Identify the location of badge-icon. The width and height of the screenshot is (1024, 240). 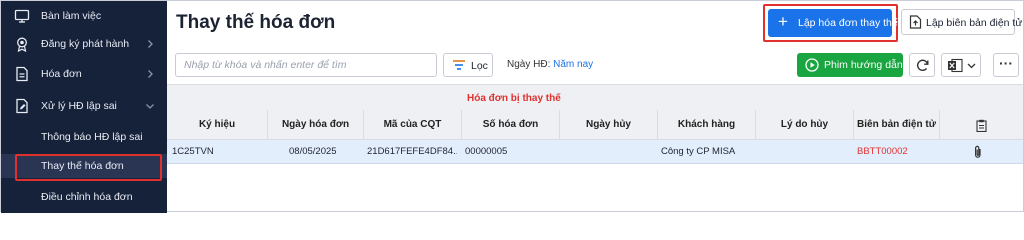
(22, 44).